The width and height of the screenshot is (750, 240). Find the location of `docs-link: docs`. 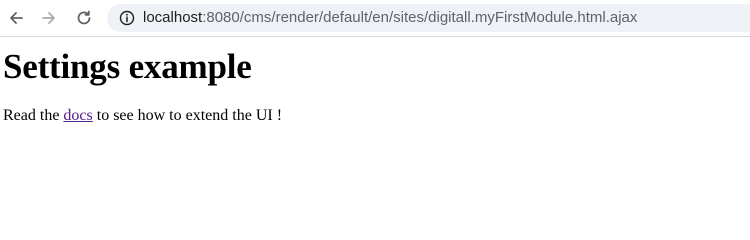

docs-link: docs is located at coordinates (77, 115).